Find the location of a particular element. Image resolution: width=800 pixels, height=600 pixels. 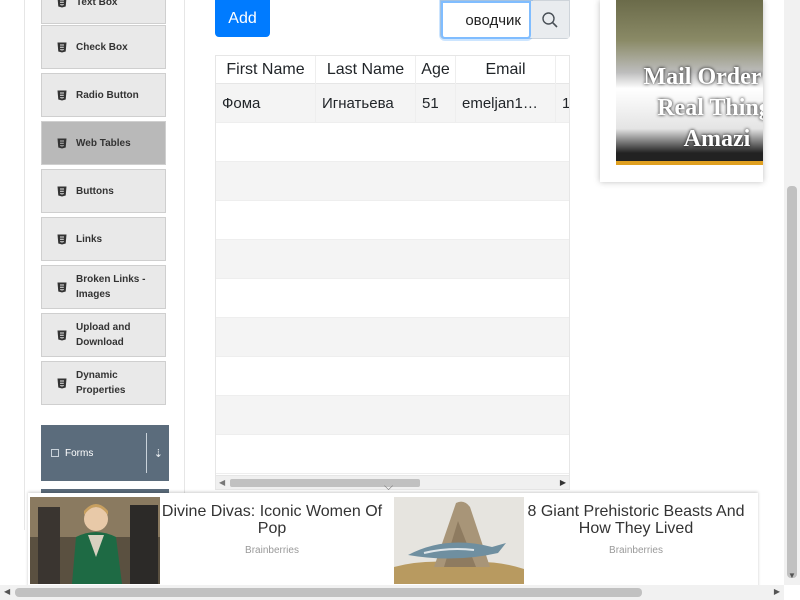

sidebar-item-upload-download: Upload and Download is located at coordinates (103, 335).